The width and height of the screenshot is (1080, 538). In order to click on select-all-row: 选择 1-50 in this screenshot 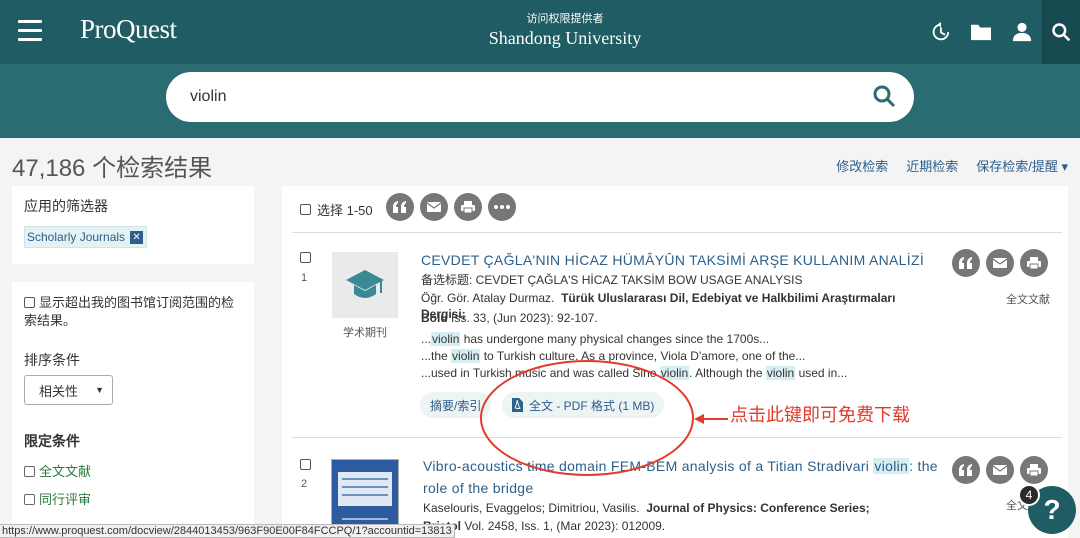, I will do `click(336, 209)`.